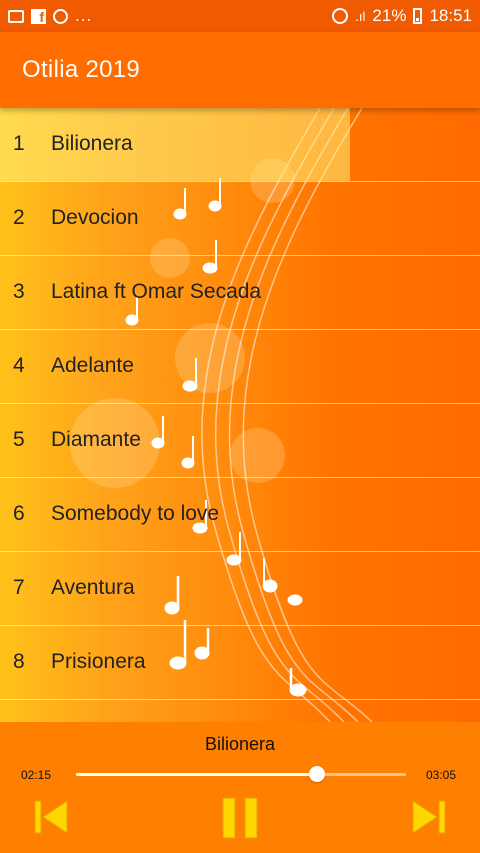 The width and height of the screenshot is (480, 853). Describe the element at coordinates (92, 143) in the screenshot. I see `song-title: Bilionera` at that location.